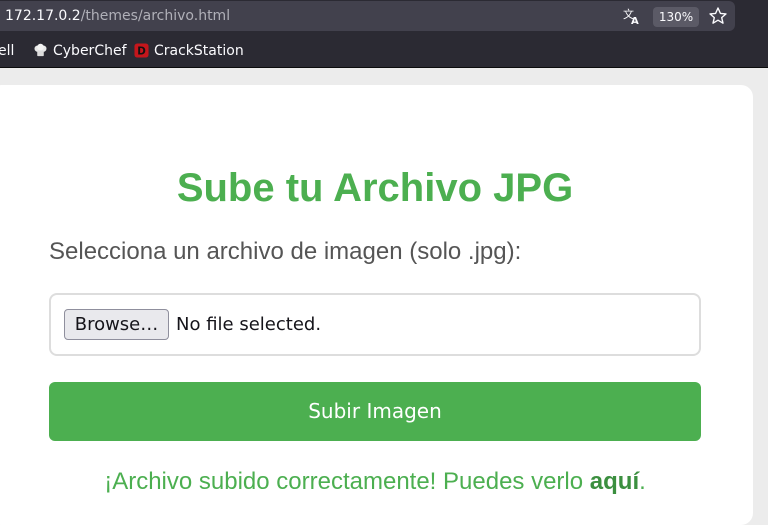  What do you see at coordinates (384, 51) in the screenshot?
I see `bookmarks-bar: ell CyberChef D CrackStation` at bounding box center [384, 51].